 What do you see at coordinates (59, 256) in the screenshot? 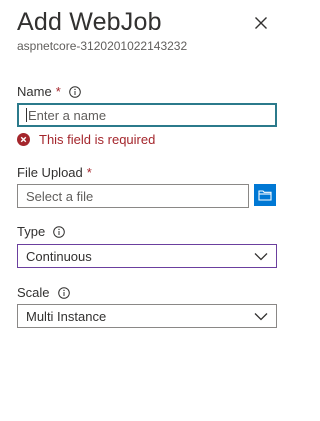
I see `type-selected-value: Continuous` at bounding box center [59, 256].